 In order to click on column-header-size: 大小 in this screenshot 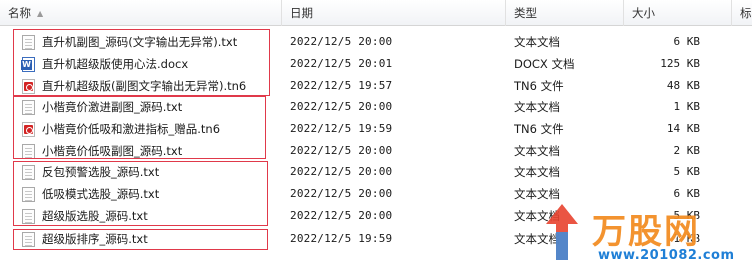, I will do `click(678, 13)`.